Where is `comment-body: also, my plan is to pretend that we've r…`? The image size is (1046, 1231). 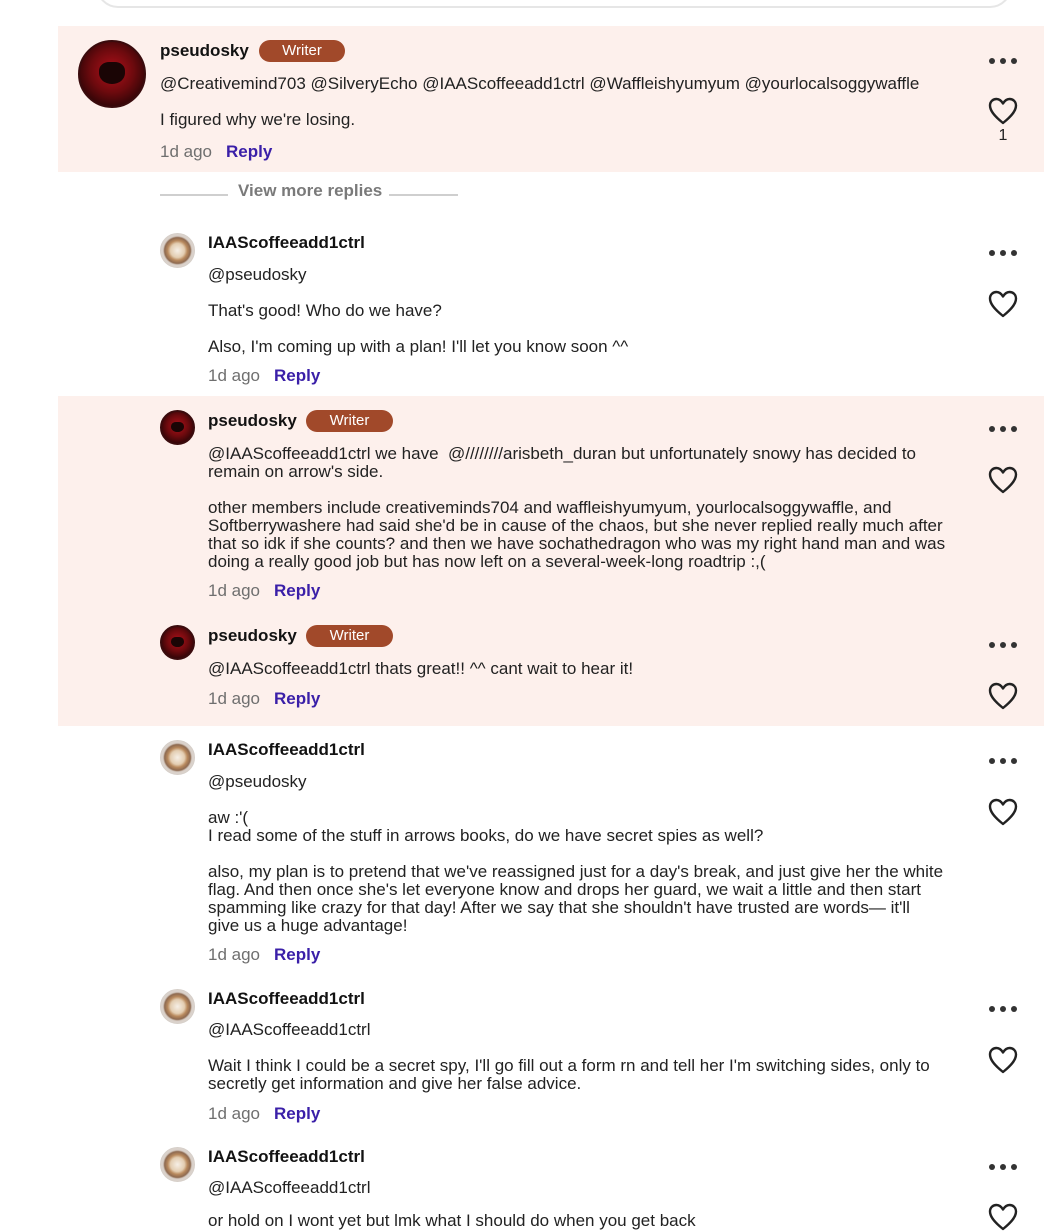
comment-body: also, my plan is to pretend that we've r… is located at coordinates (576, 898).